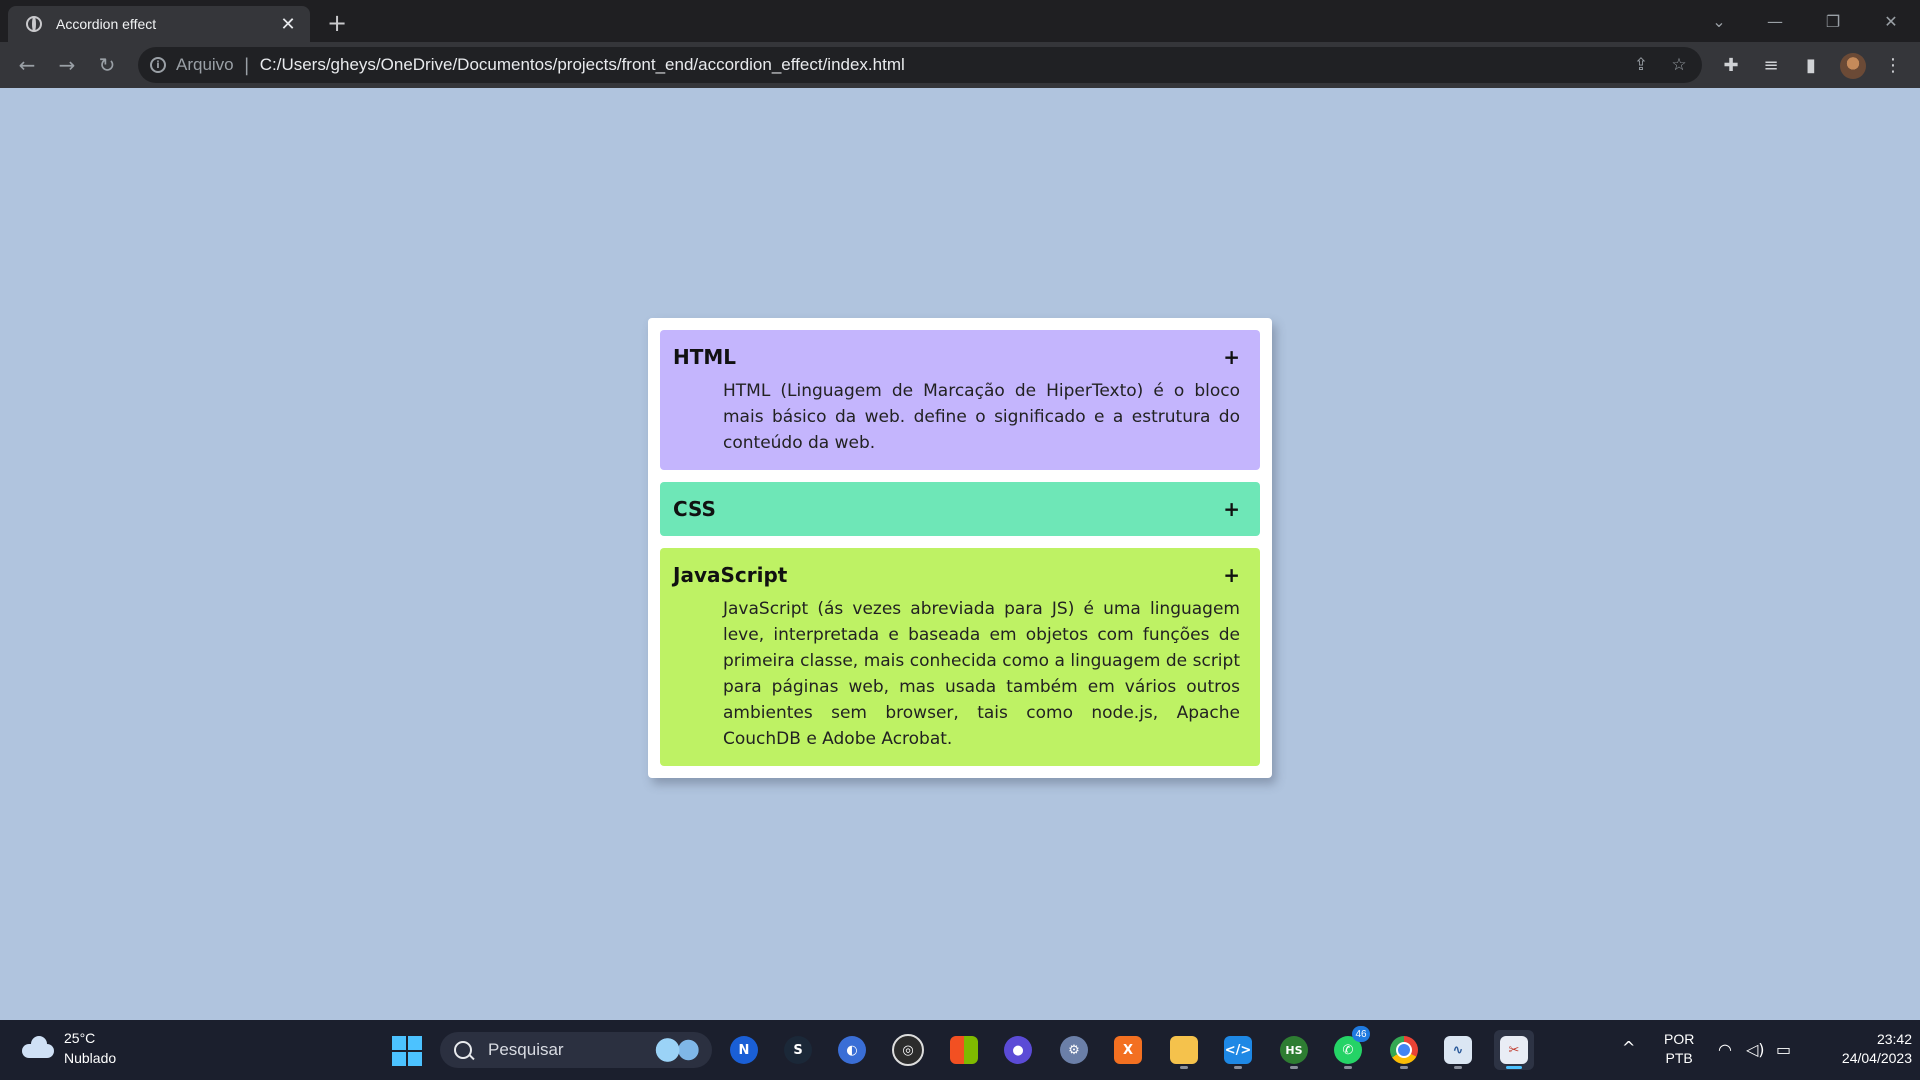 This screenshot has height=1080, width=1920. What do you see at coordinates (1775, 21) in the screenshot?
I see `minimize-button: —` at bounding box center [1775, 21].